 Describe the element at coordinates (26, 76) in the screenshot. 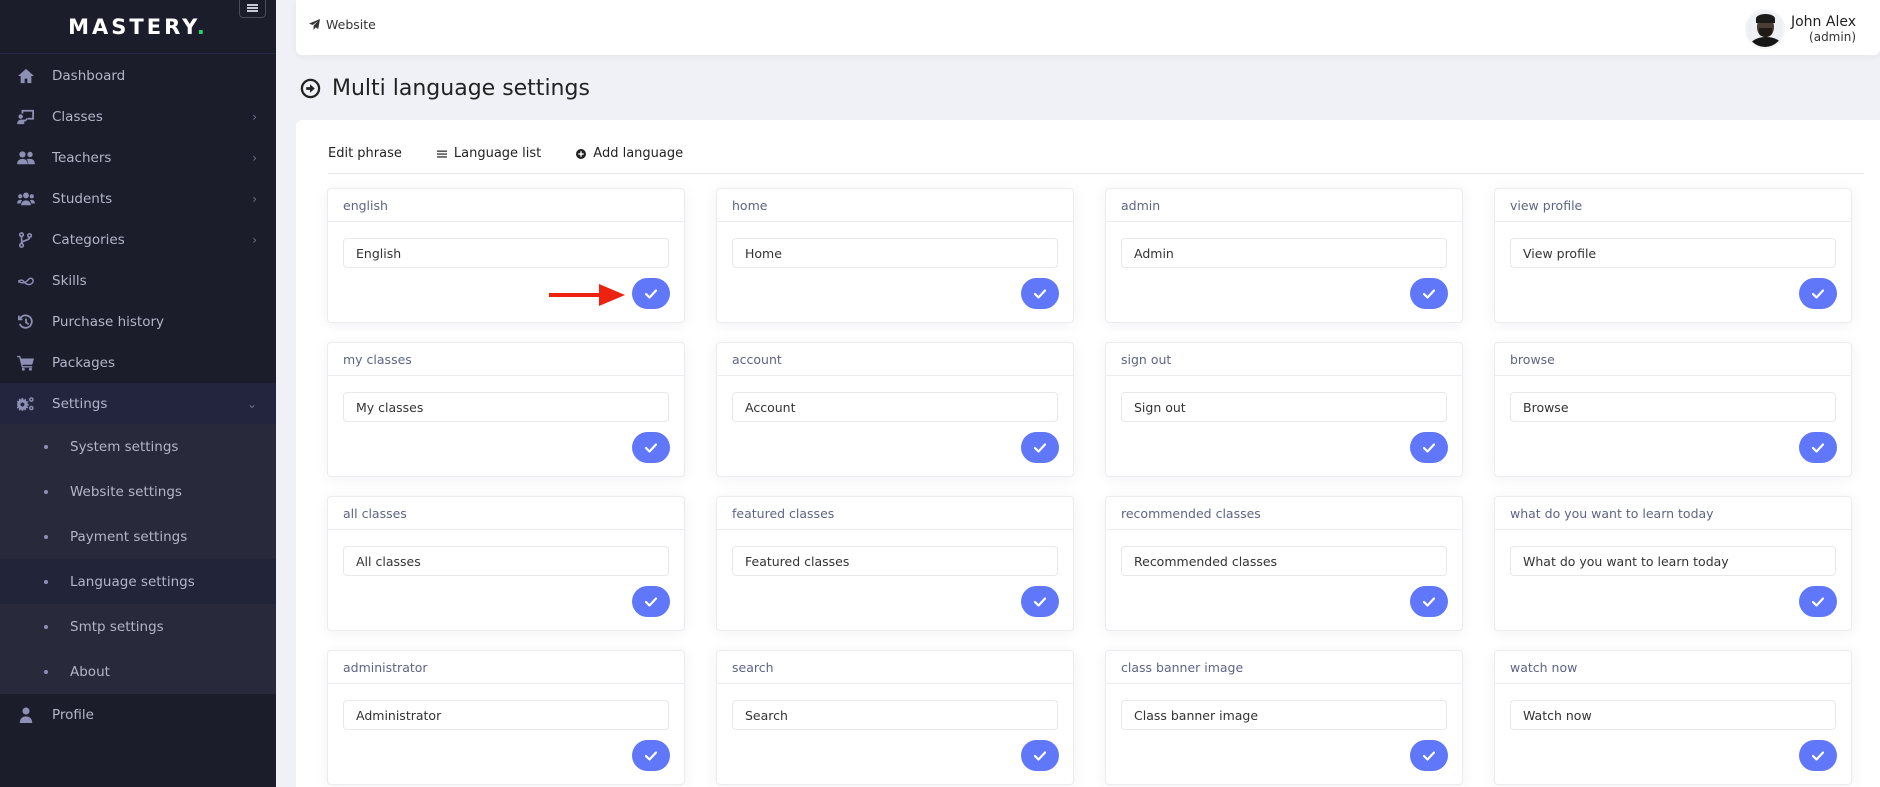

I see `home-icon` at that location.